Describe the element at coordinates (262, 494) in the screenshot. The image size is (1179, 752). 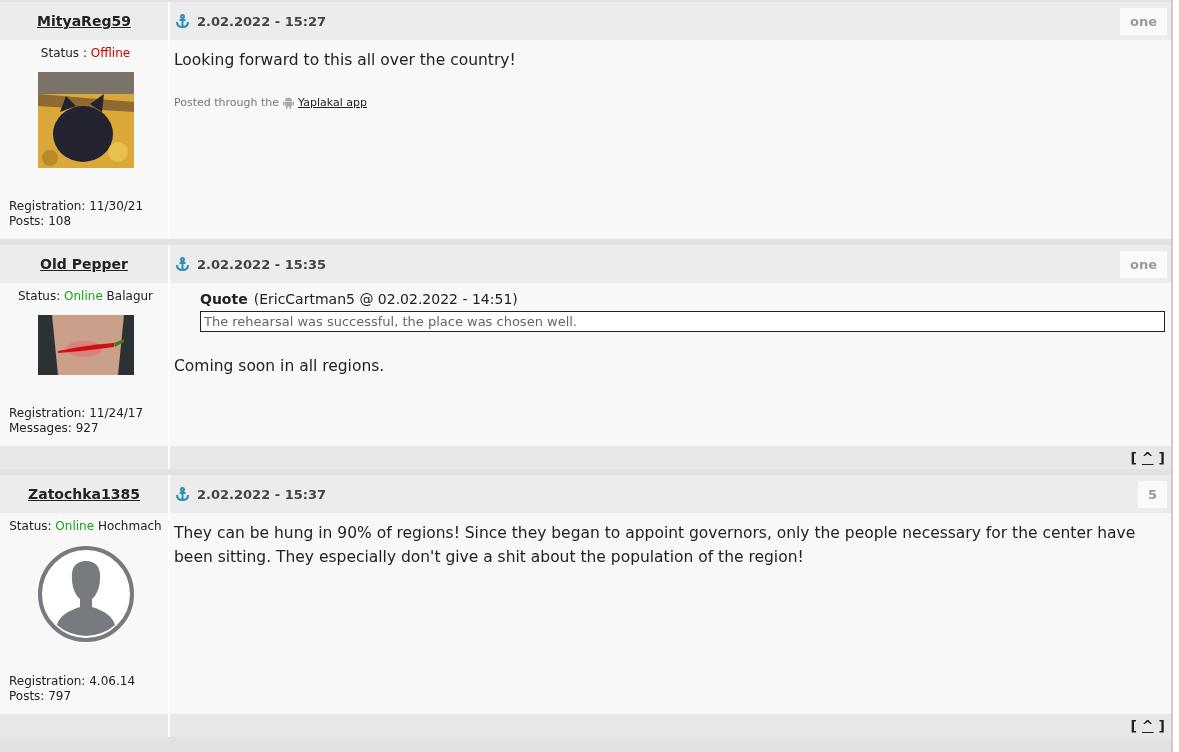
I see `post-date: 2.02.2022 - 15:37` at that location.